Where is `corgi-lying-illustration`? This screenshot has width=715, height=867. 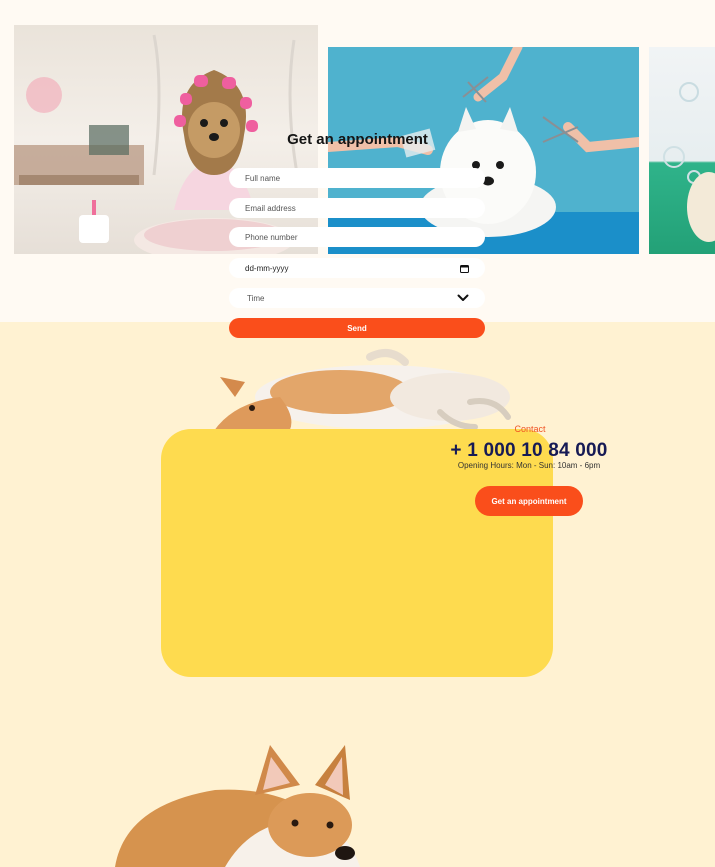 corgi-lying-illustration is located at coordinates (237, 806).